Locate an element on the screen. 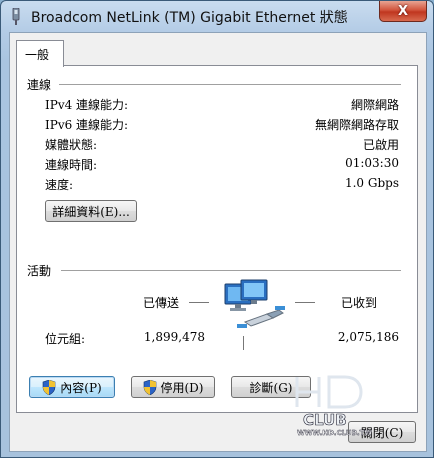 Image resolution: width=434 pixels, height=458 pixels. ipv6-value: 無網際網路存取 is located at coordinates (356, 125).